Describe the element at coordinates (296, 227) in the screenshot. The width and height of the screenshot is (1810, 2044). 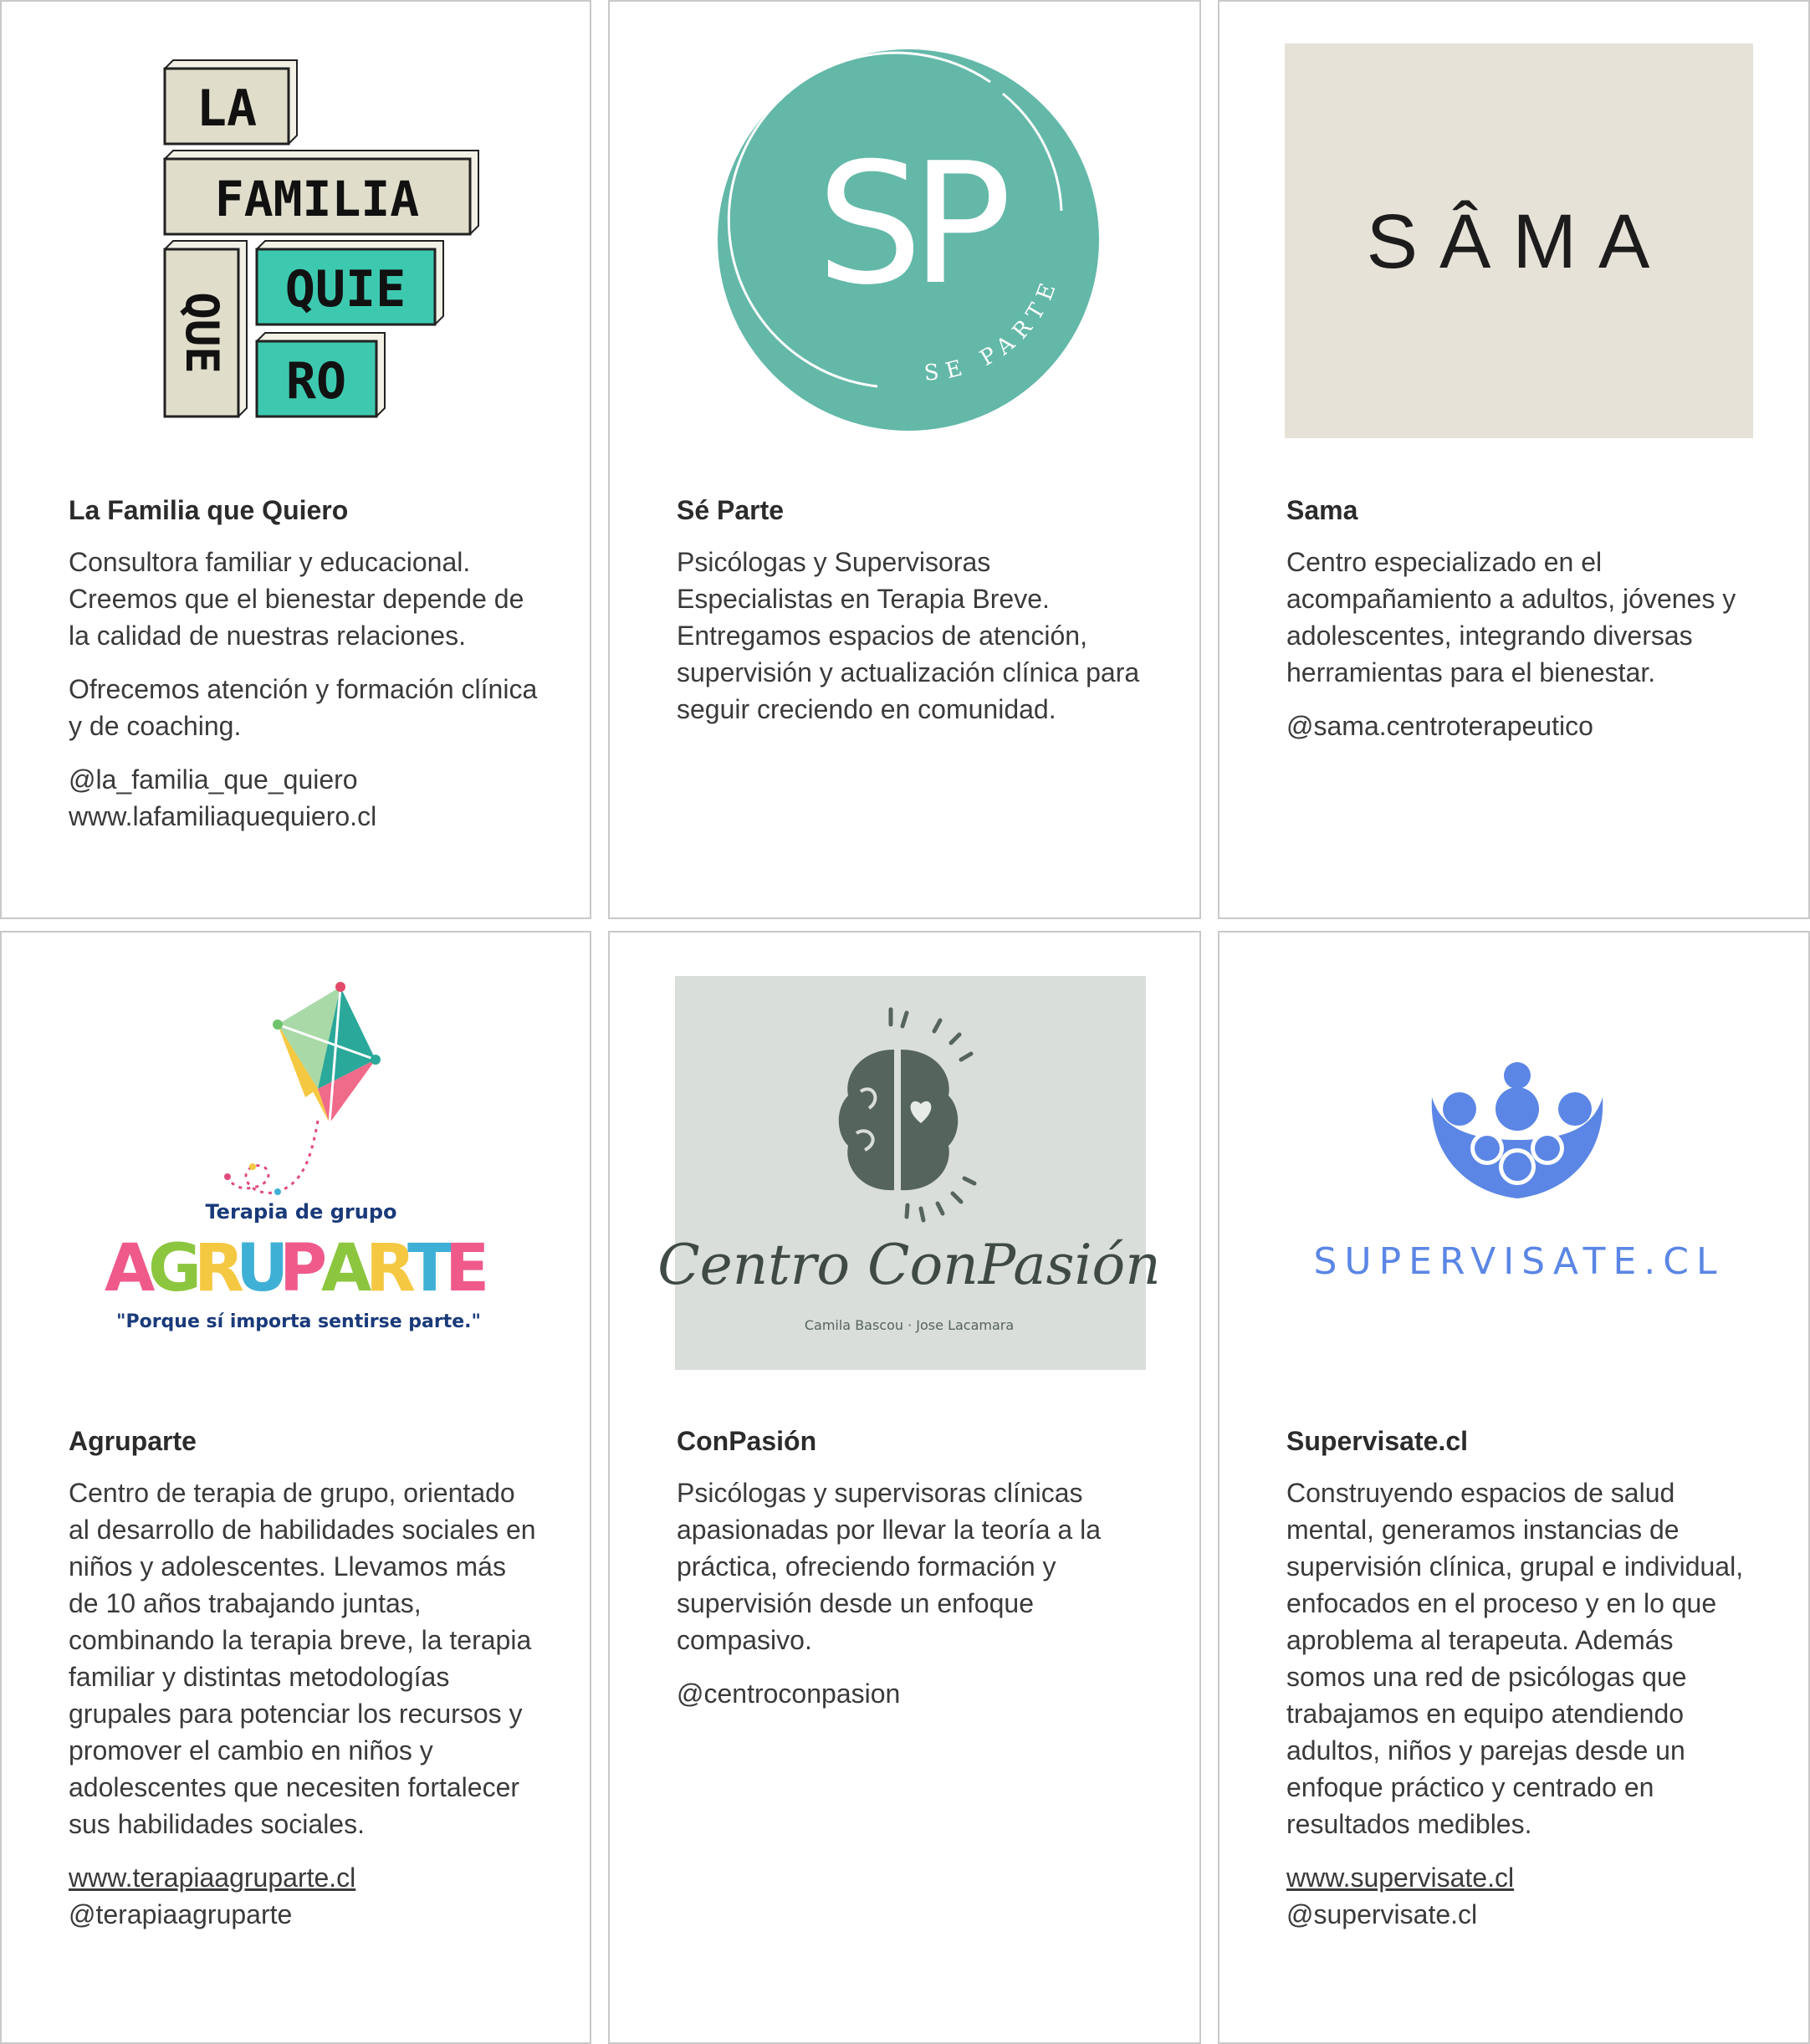
I see `la-familia-que-quiero-logo: LA FAMILIA QUE QUIE RO` at that location.